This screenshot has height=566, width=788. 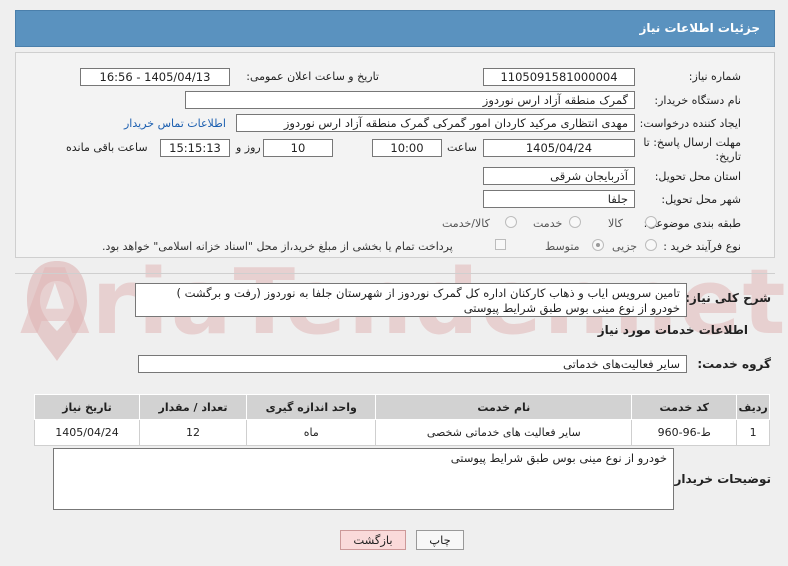 I want to click on announce-date-field: 1405/04/13 - 16:56, so click(x=155, y=77).